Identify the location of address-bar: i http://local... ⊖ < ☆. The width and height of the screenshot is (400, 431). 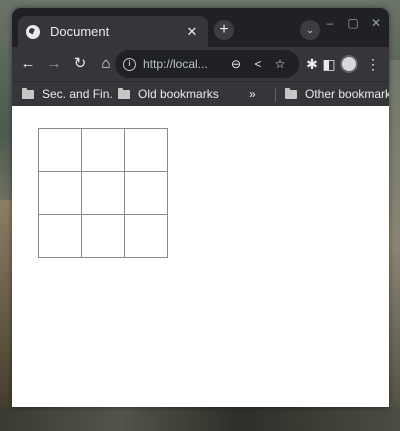
(207, 64).